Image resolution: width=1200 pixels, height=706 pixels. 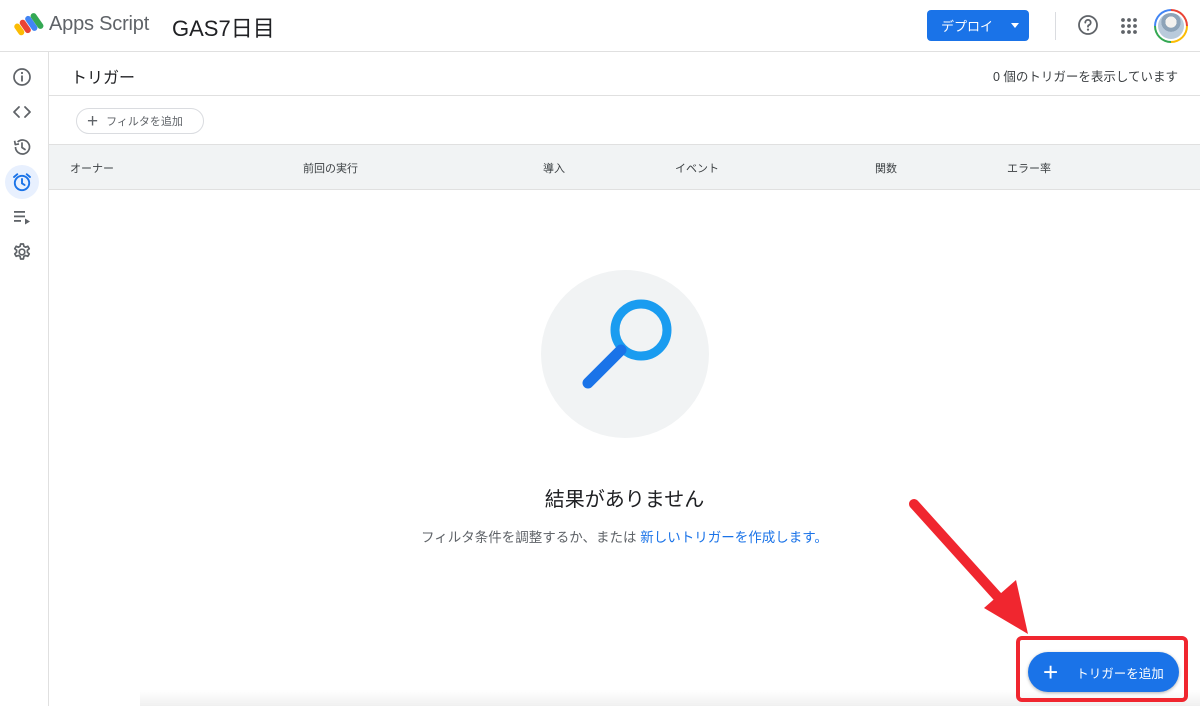 I want to click on sidebar-item-executions, so click(x=22, y=217).